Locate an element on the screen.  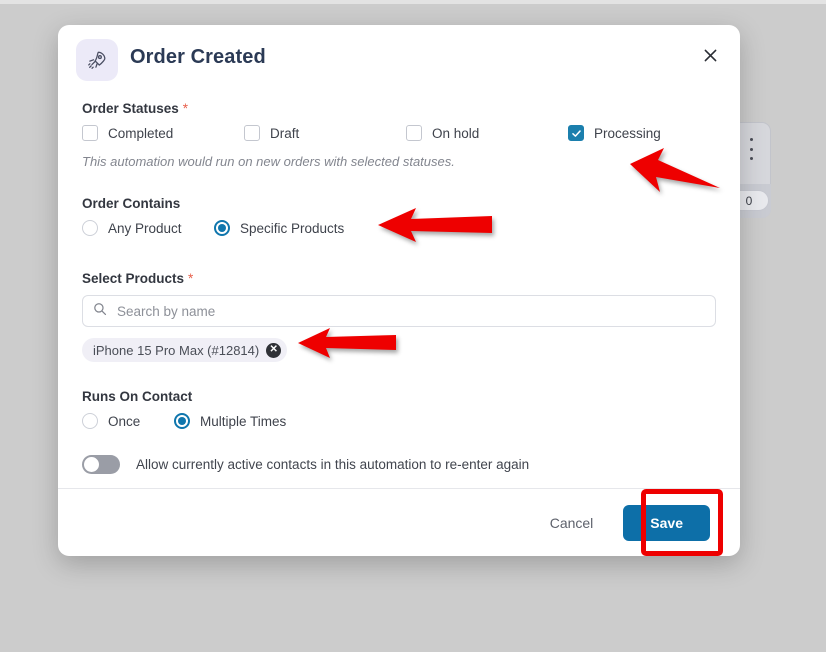
rocket-icon is located at coordinates (97, 60).